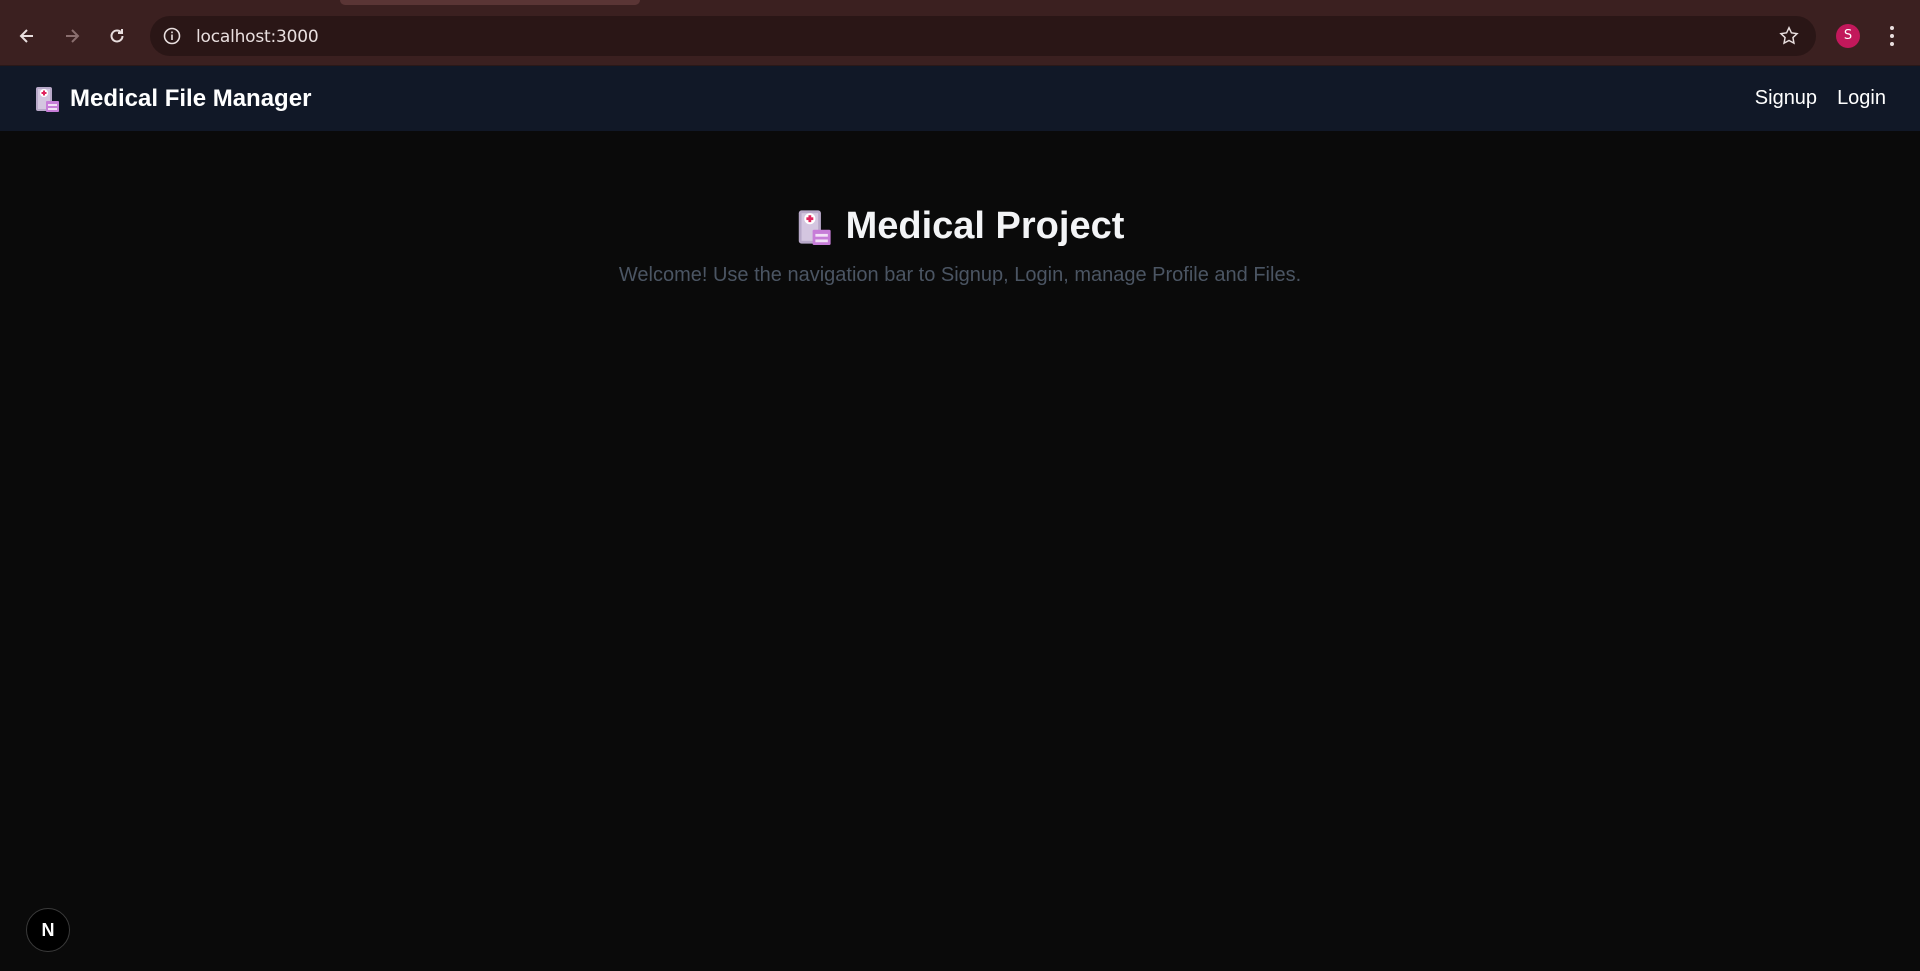 This screenshot has height=971, width=1920. What do you see at coordinates (490, 2) in the screenshot?
I see `active-tab-edge` at bounding box center [490, 2].